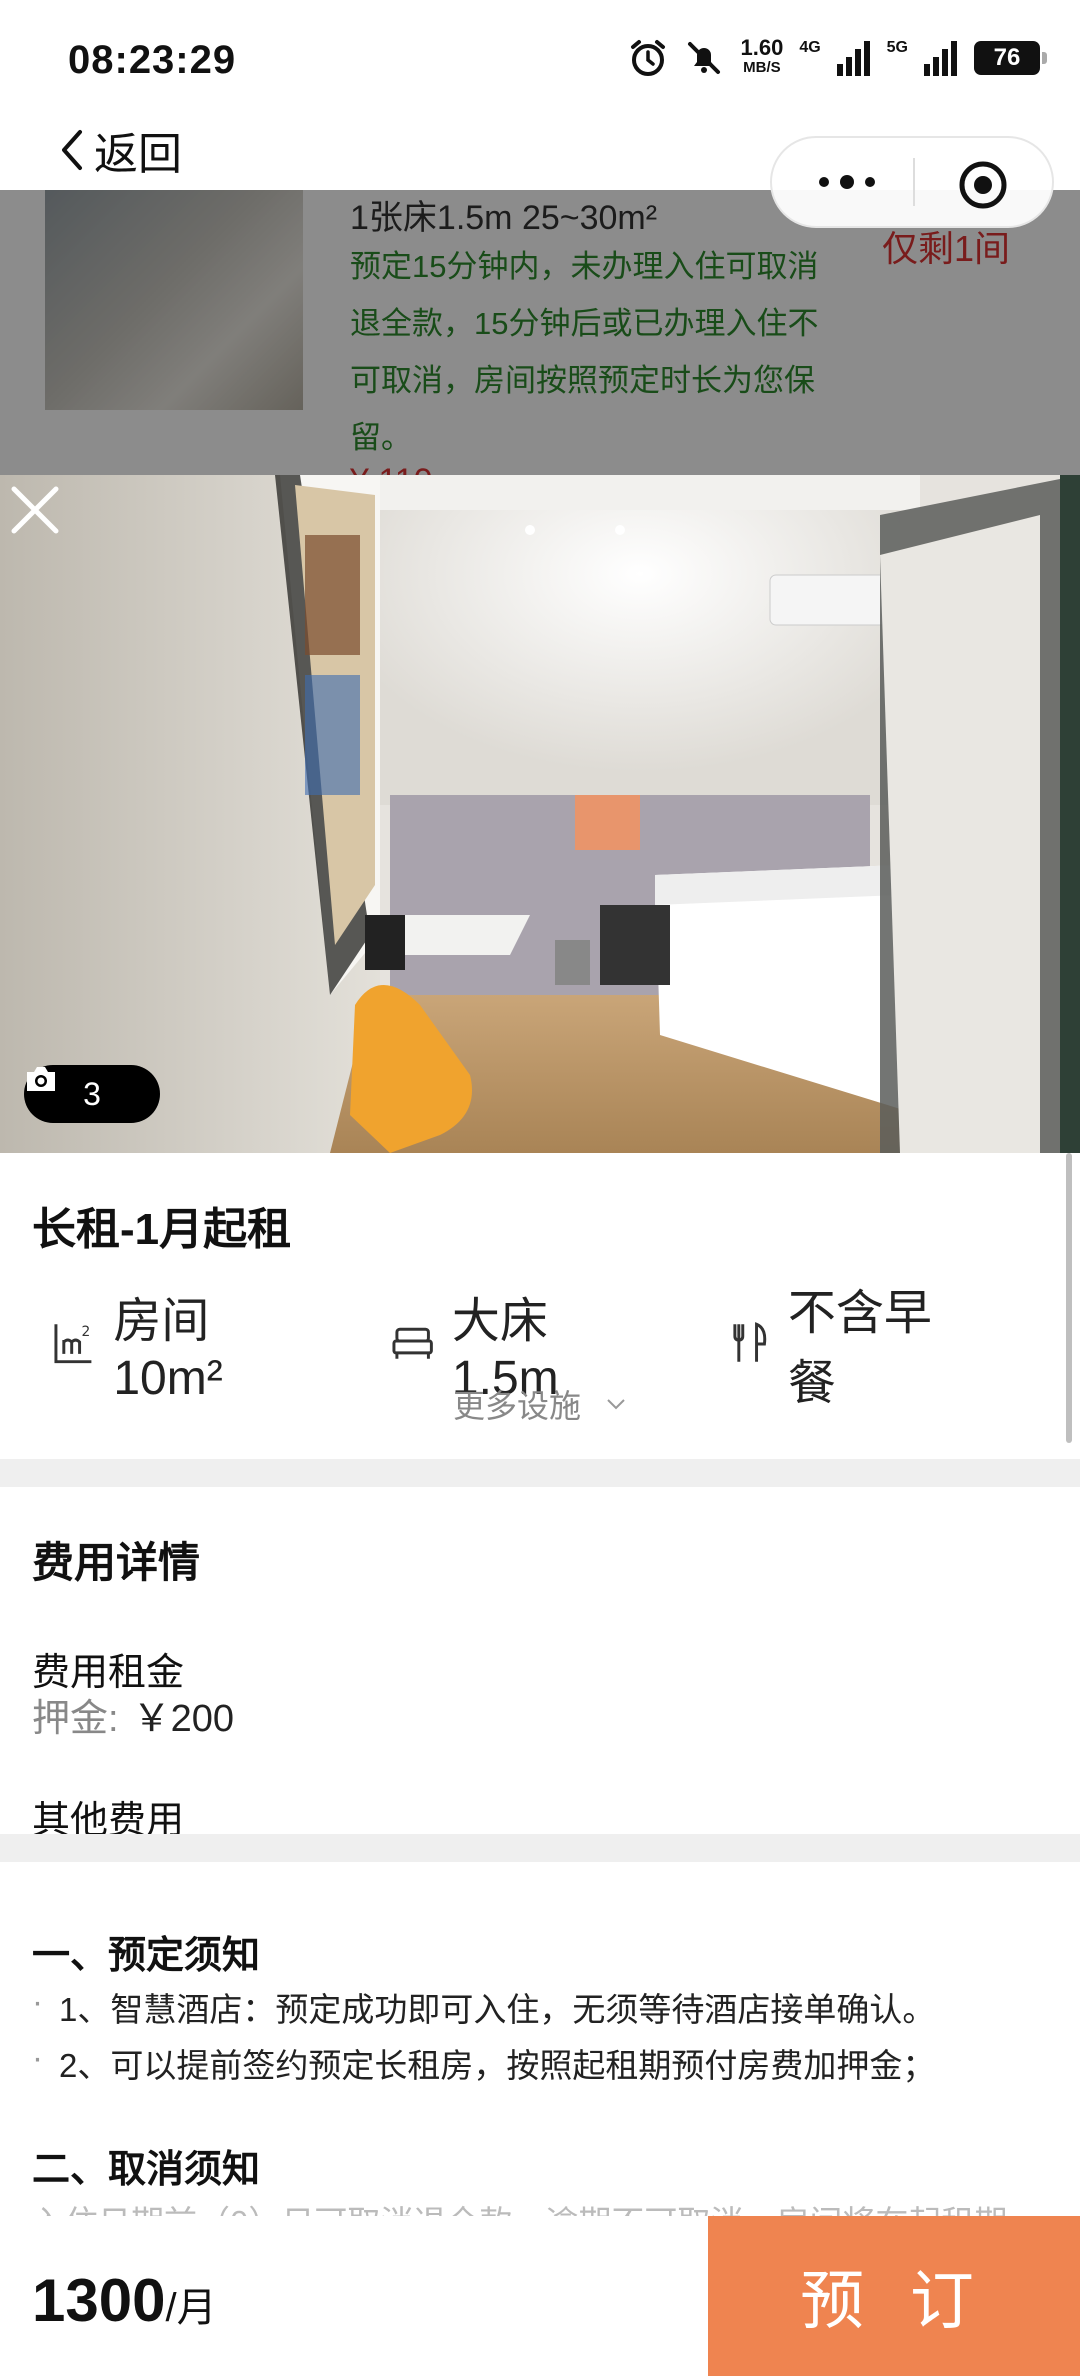 The width and height of the screenshot is (1080, 2376). What do you see at coordinates (497, 2065) in the screenshot?
I see `booking-notice-text: 2、可以提前签约预定长租房，按照起租期预付房费加押金；` at bounding box center [497, 2065].